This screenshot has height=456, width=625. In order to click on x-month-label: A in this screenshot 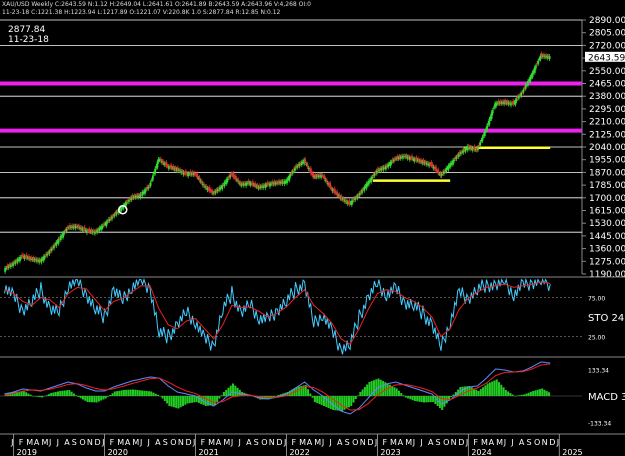, I will do `click(401, 442)`.